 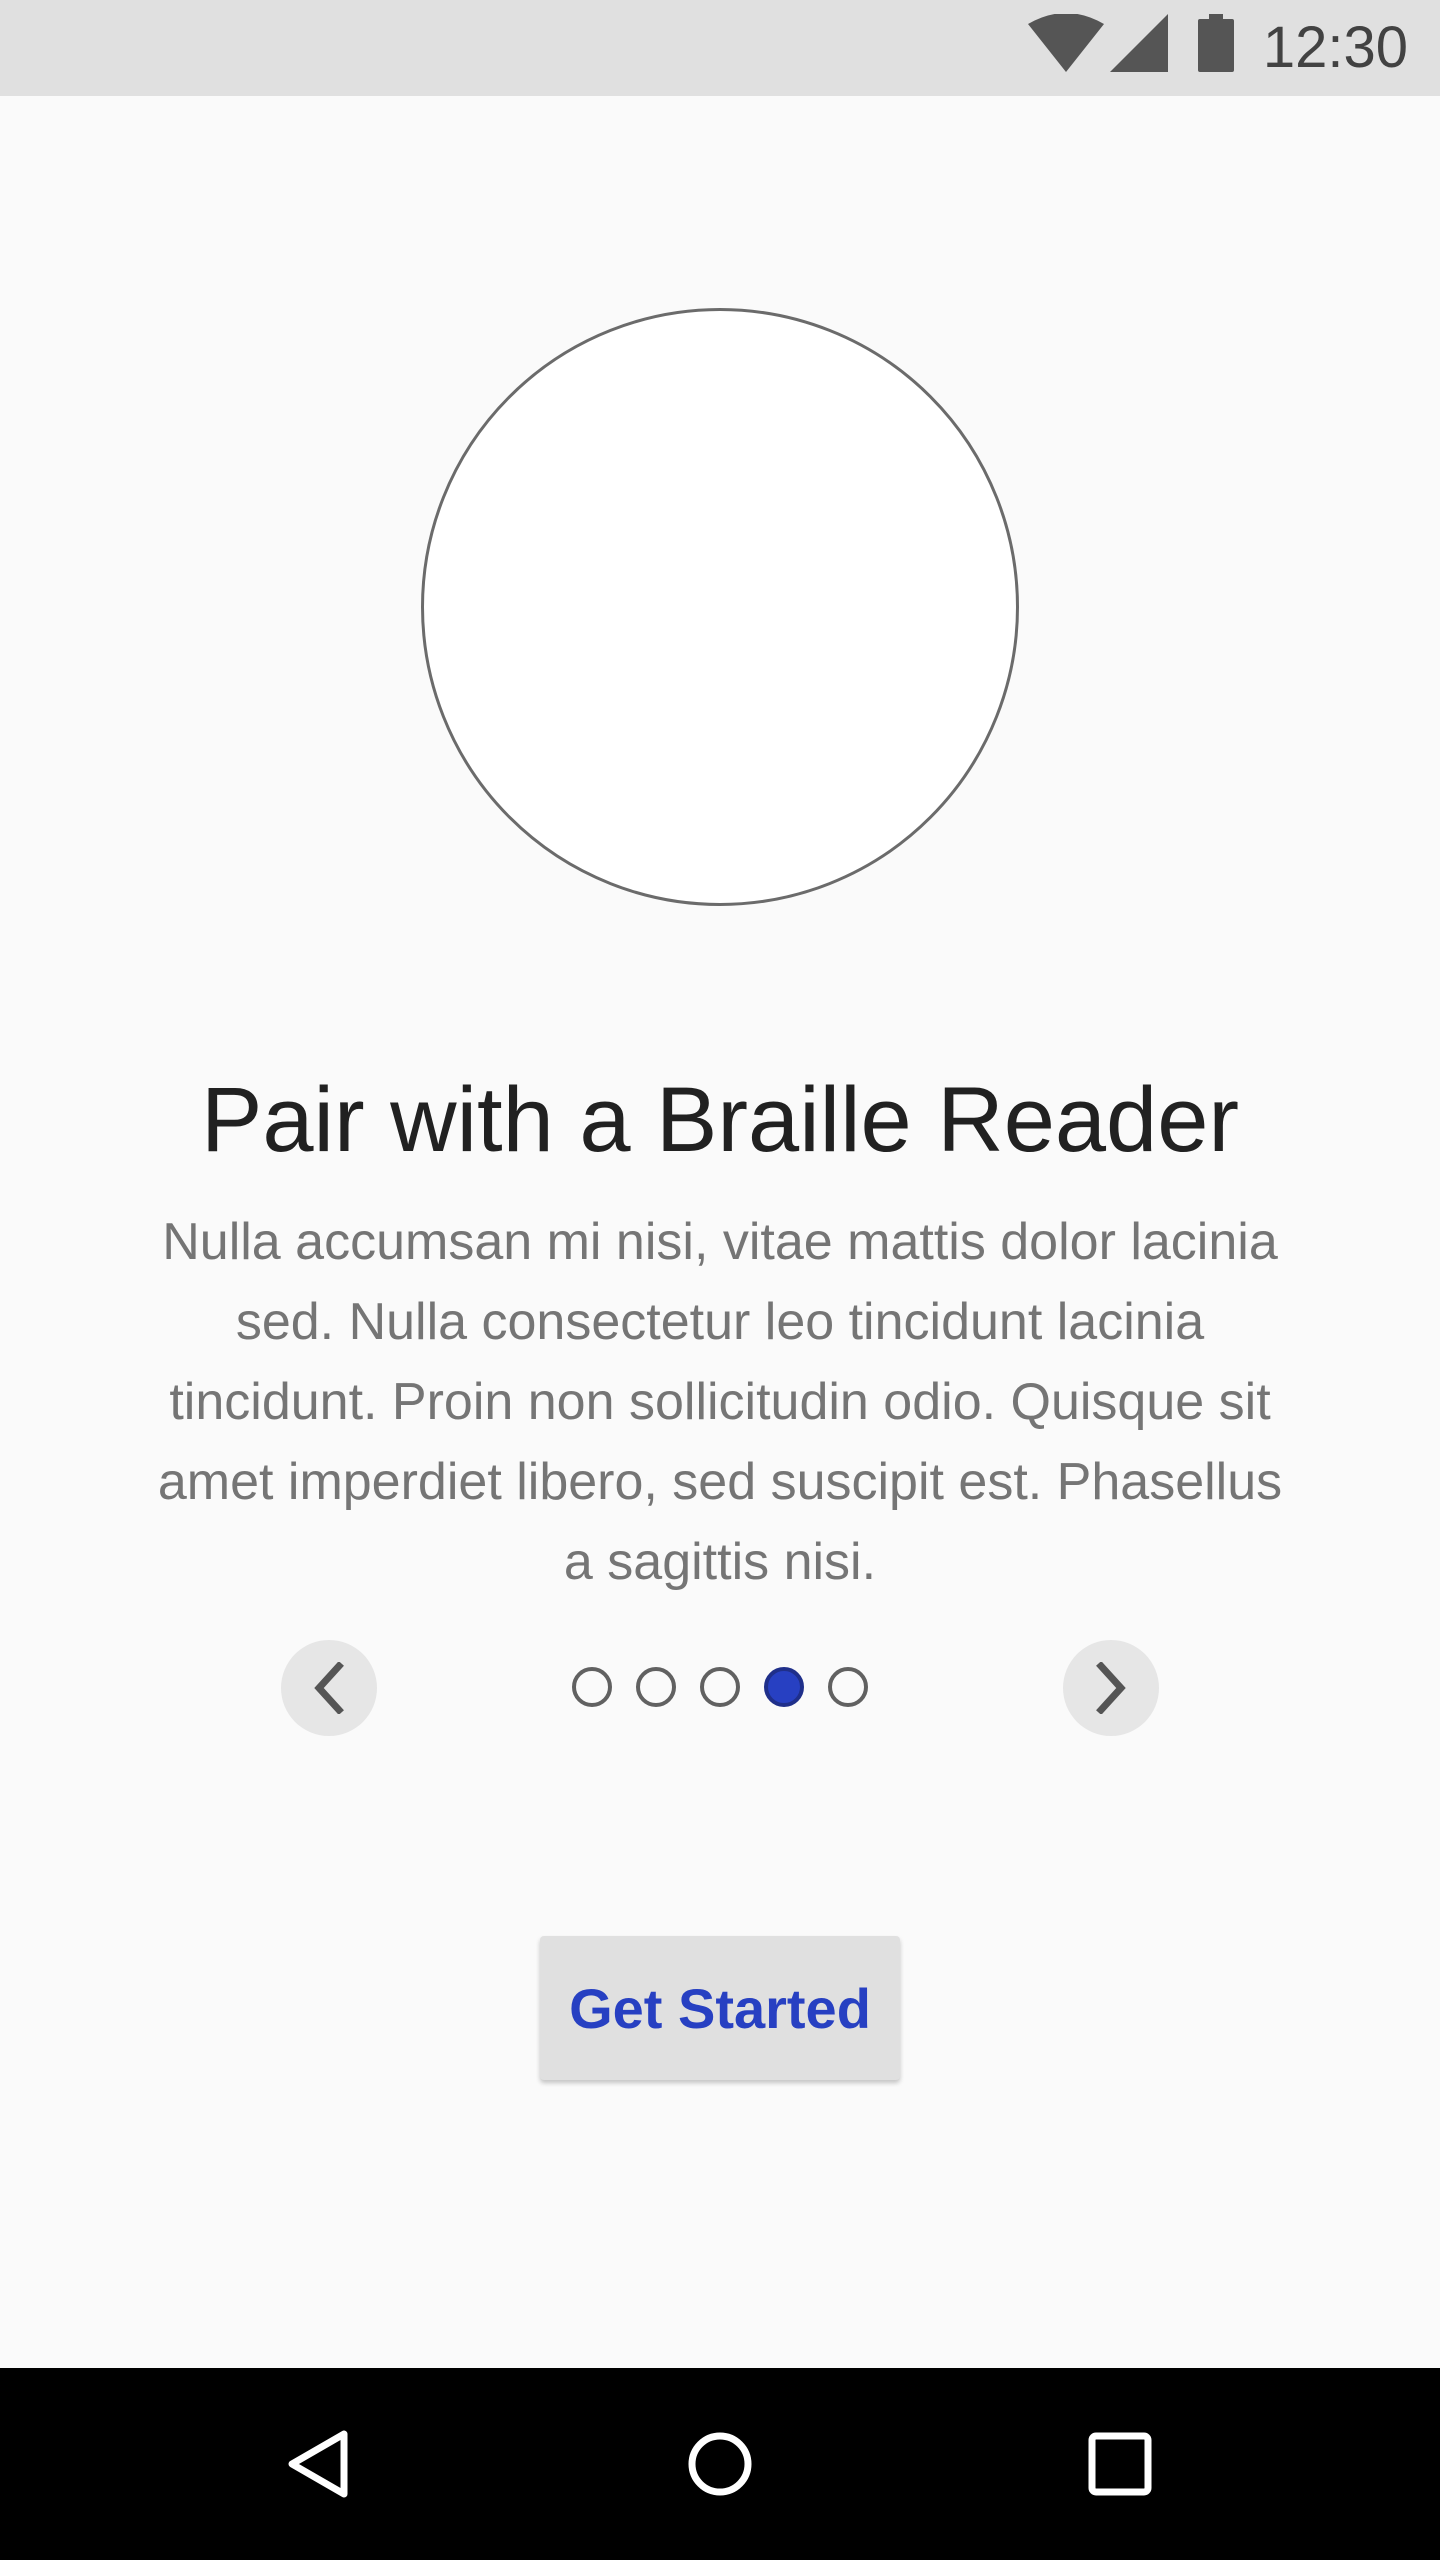 I want to click on chevron-left-icon, so click(x=329, y=1688).